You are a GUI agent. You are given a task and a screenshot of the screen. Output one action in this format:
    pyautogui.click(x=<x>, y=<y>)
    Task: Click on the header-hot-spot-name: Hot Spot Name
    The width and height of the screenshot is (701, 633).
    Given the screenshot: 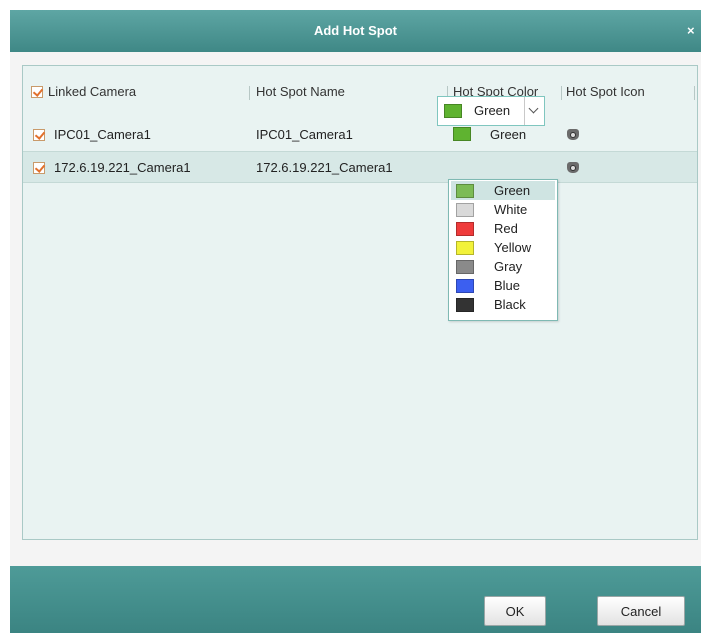 What is the action you would take?
    pyautogui.click(x=300, y=91)
    